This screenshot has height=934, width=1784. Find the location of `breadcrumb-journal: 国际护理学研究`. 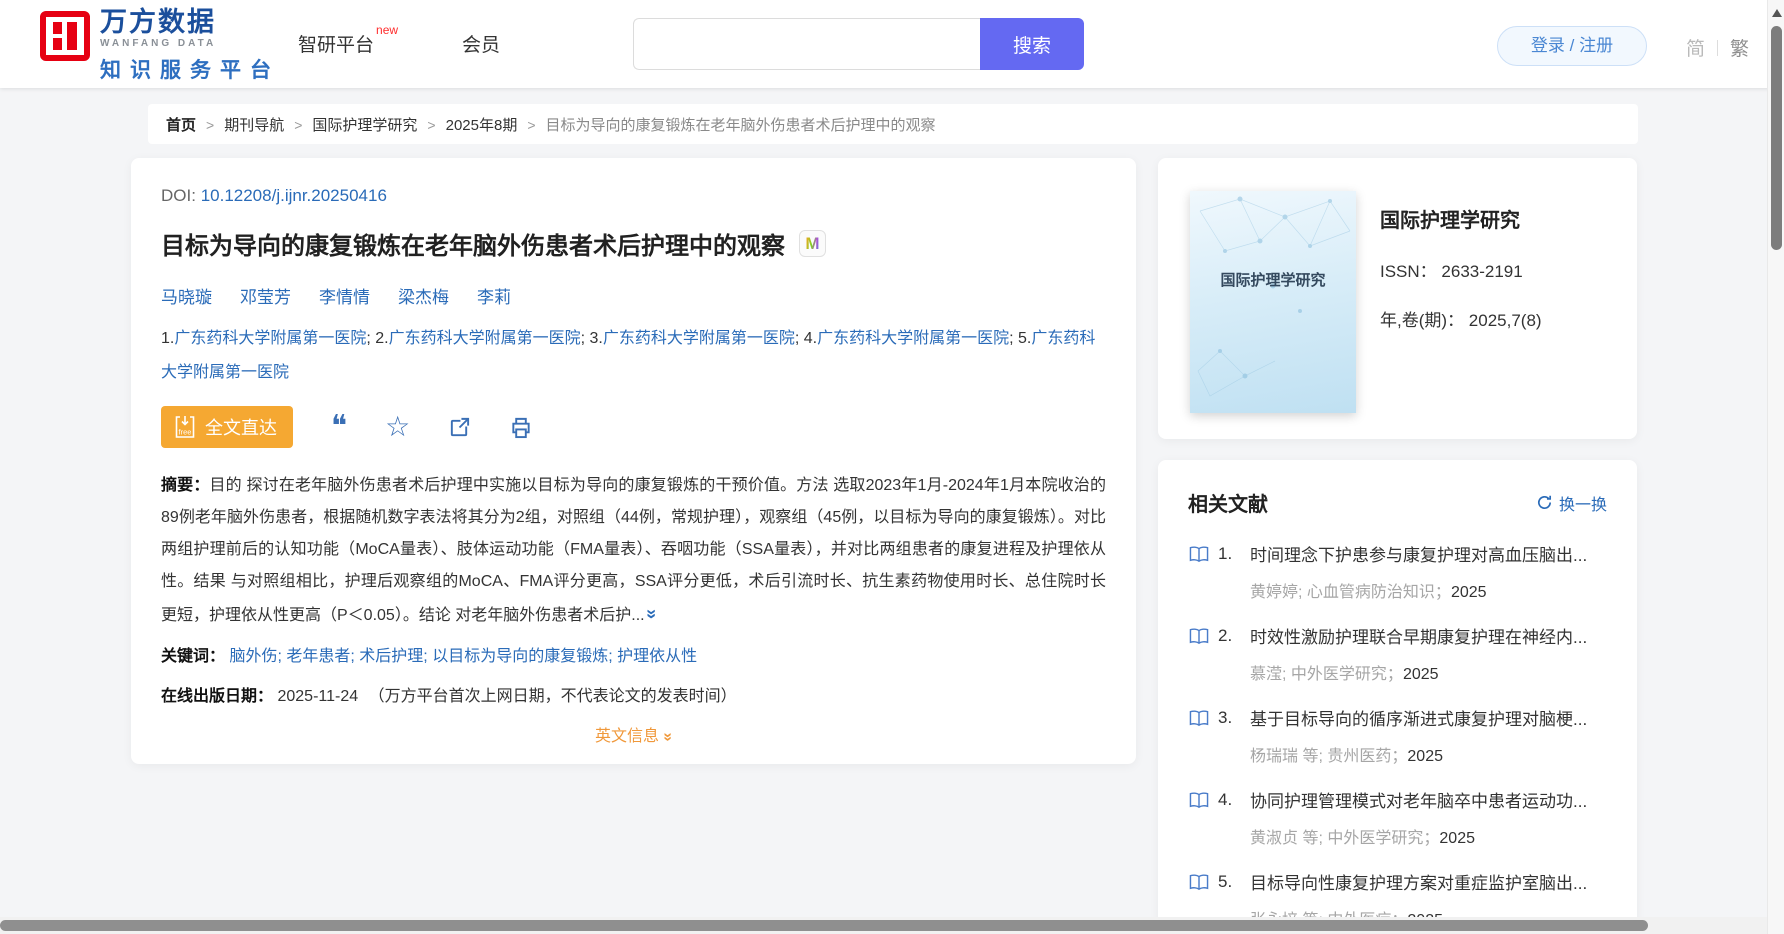

breadcrumb-journal: 国际护理学研究 is located at coordinates (350, 124).